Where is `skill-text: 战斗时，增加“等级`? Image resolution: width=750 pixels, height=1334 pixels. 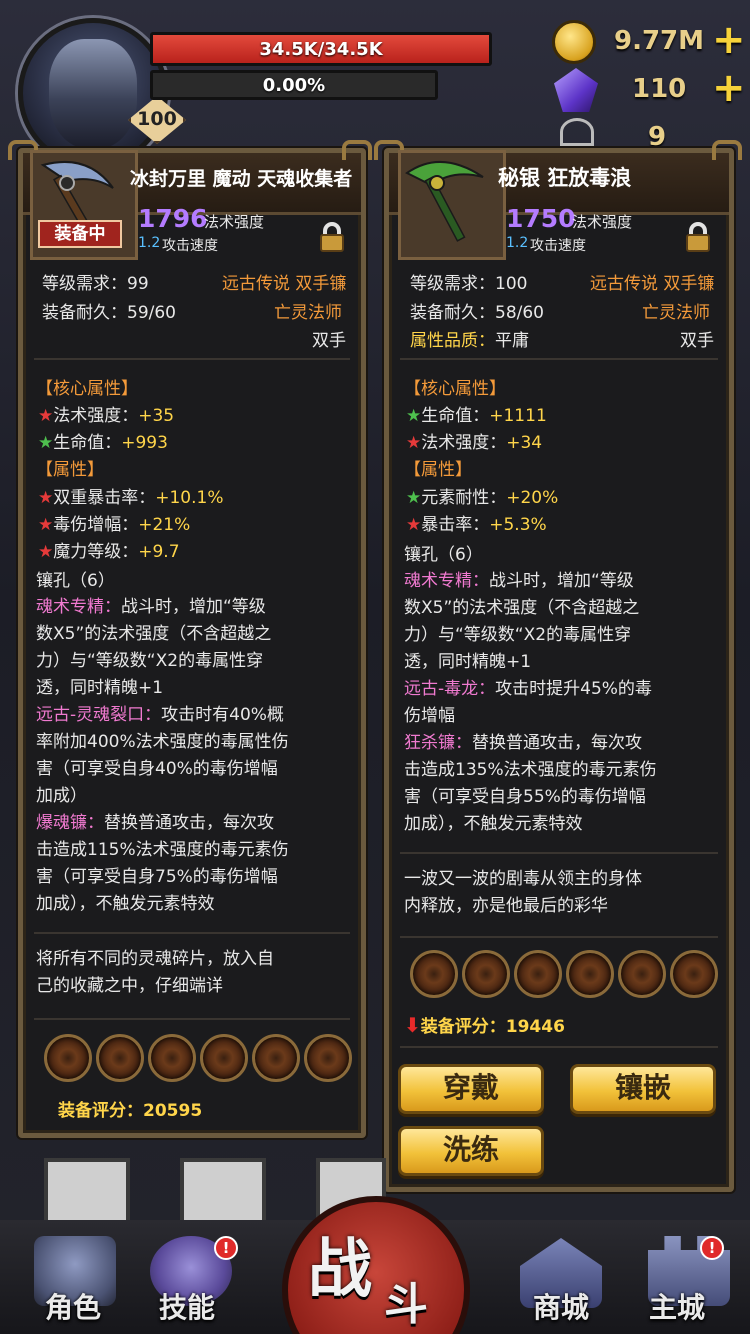 skill-text: 战斗时，增加“等级 is located at coordinates (193, 607).